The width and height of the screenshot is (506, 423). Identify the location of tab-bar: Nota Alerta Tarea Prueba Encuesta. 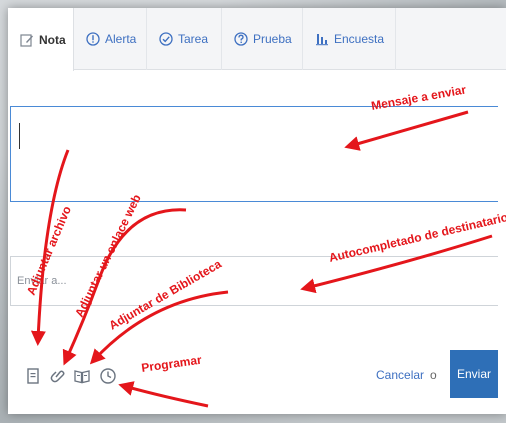
(257, 39).